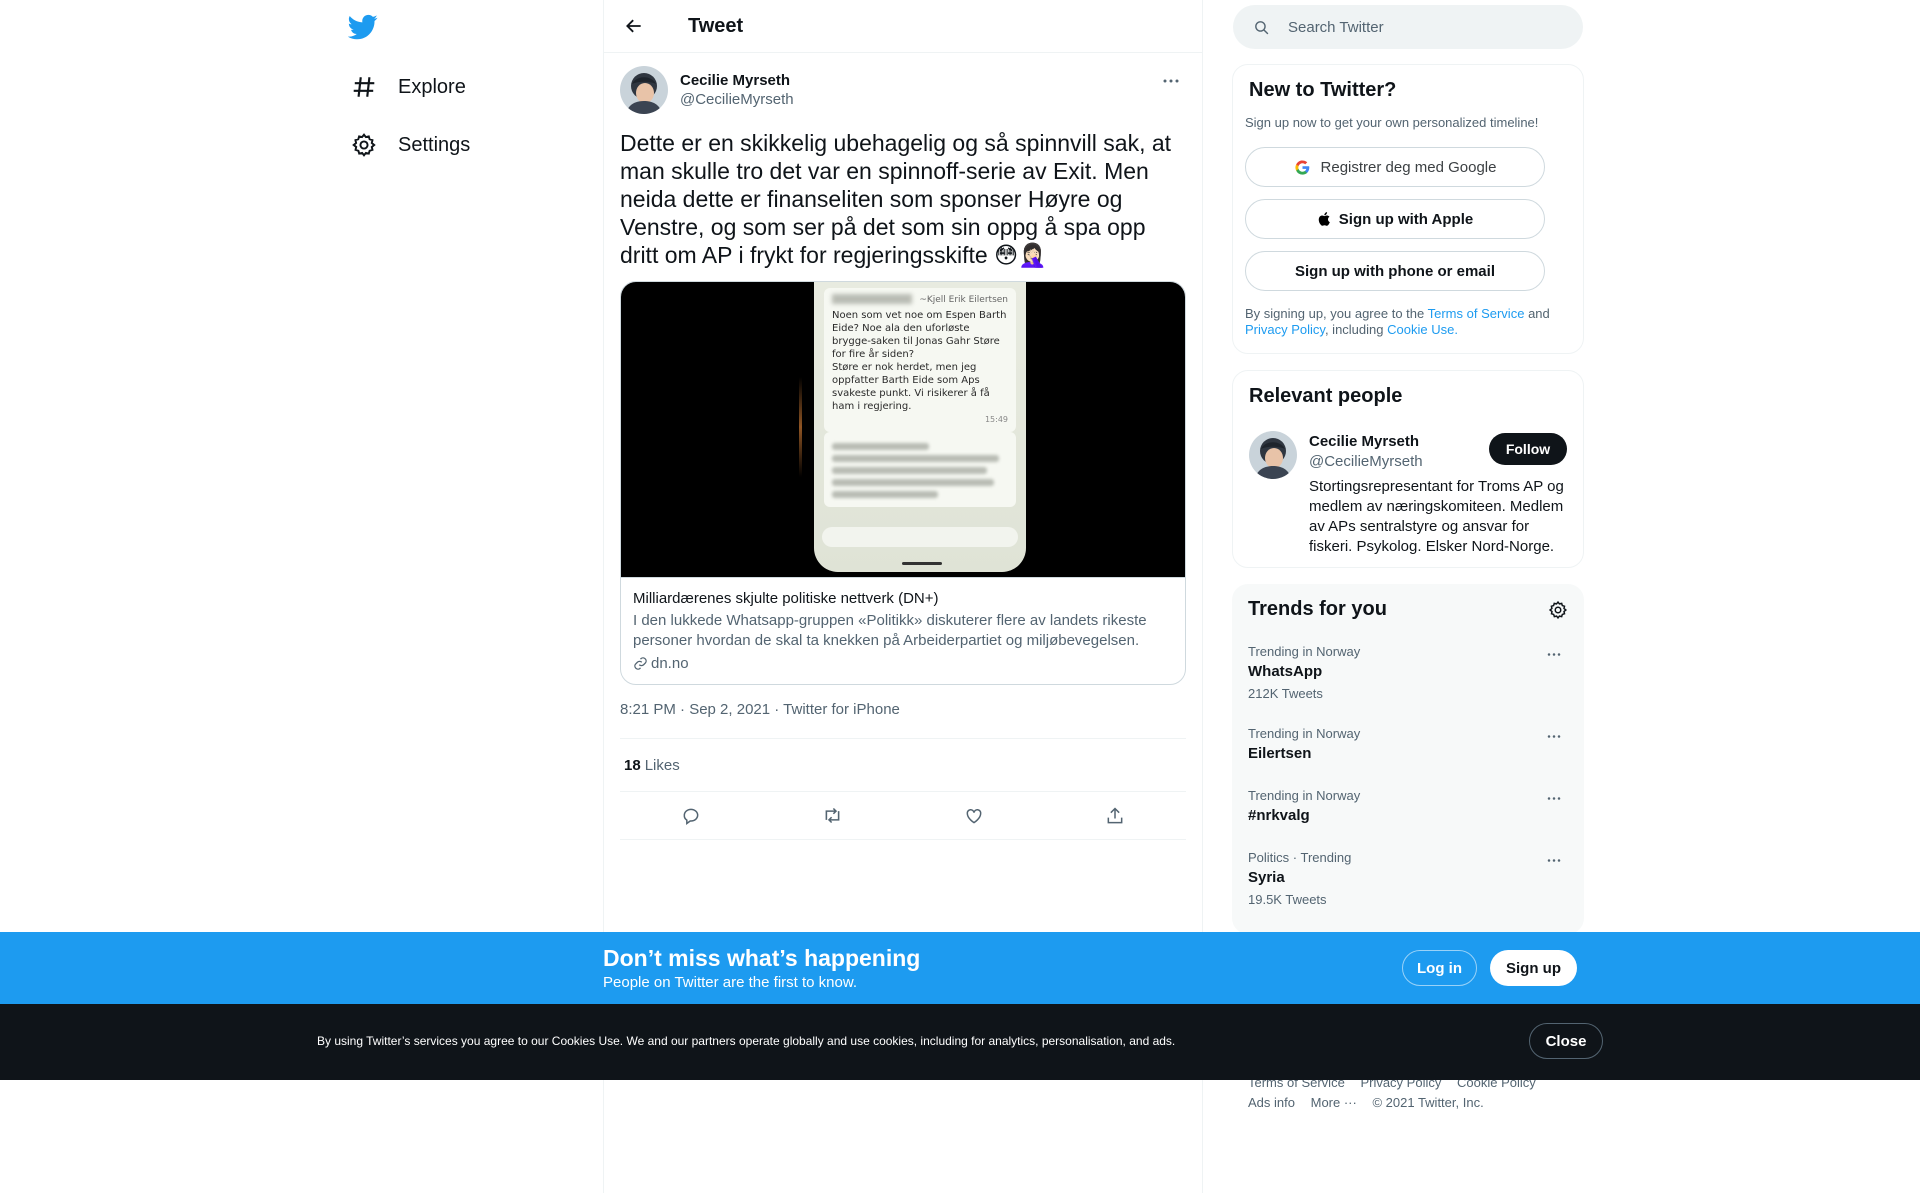 This screenshot has height=1193, width=1920. I want to click on card-domain-text: dn.no, so click(670, 663).